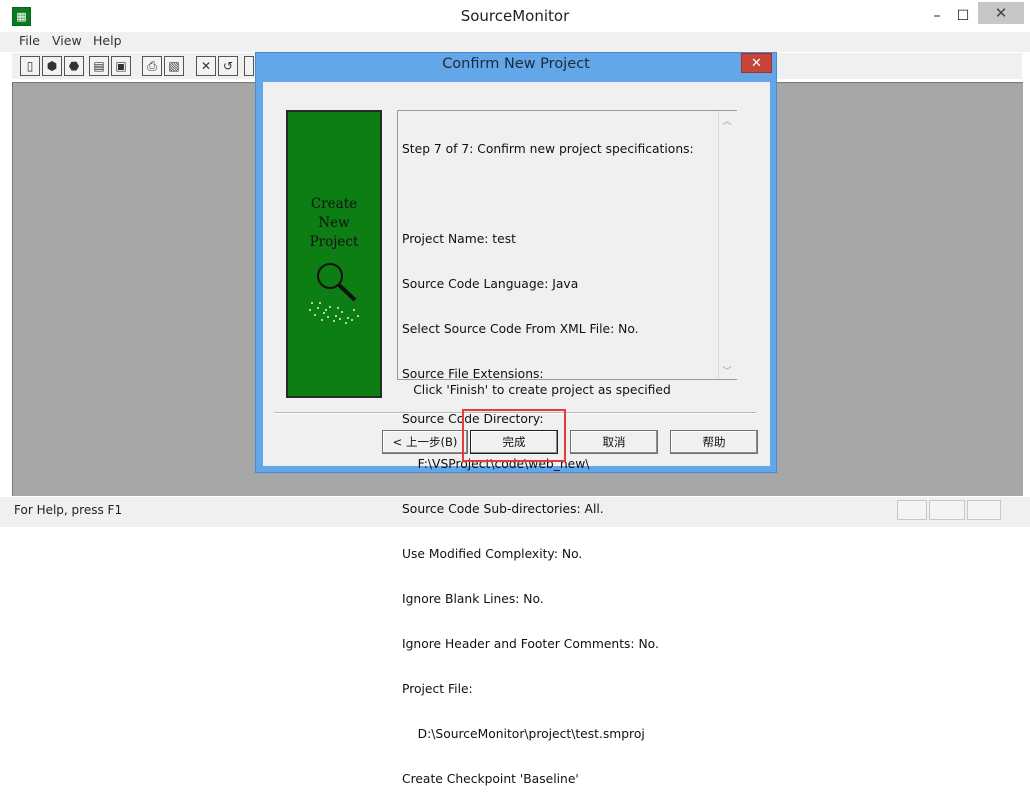 The image size is (1030, 802). Describe the element at coordinates (727, 245) in the screenshot. I see `spec-scrollbar` at that location.